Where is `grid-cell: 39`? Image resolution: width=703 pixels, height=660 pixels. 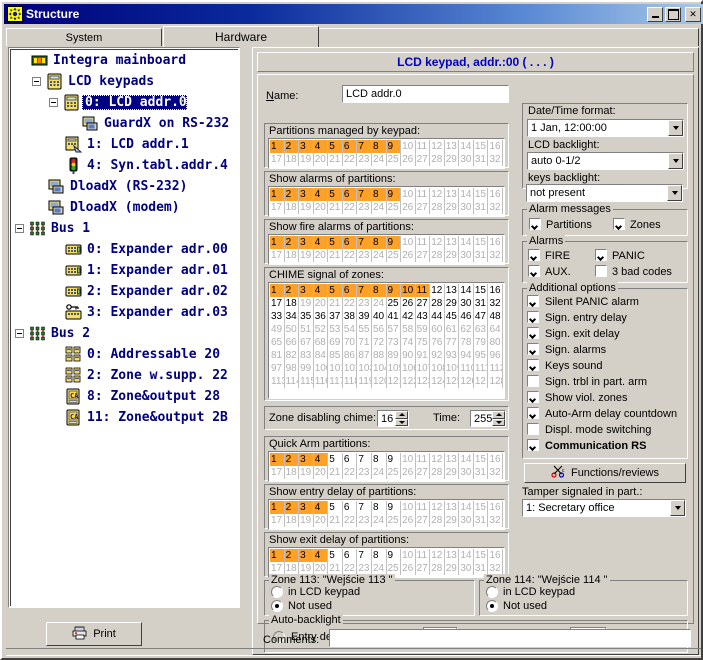 grid-cell: 39 is located at coordinates (364, 316).